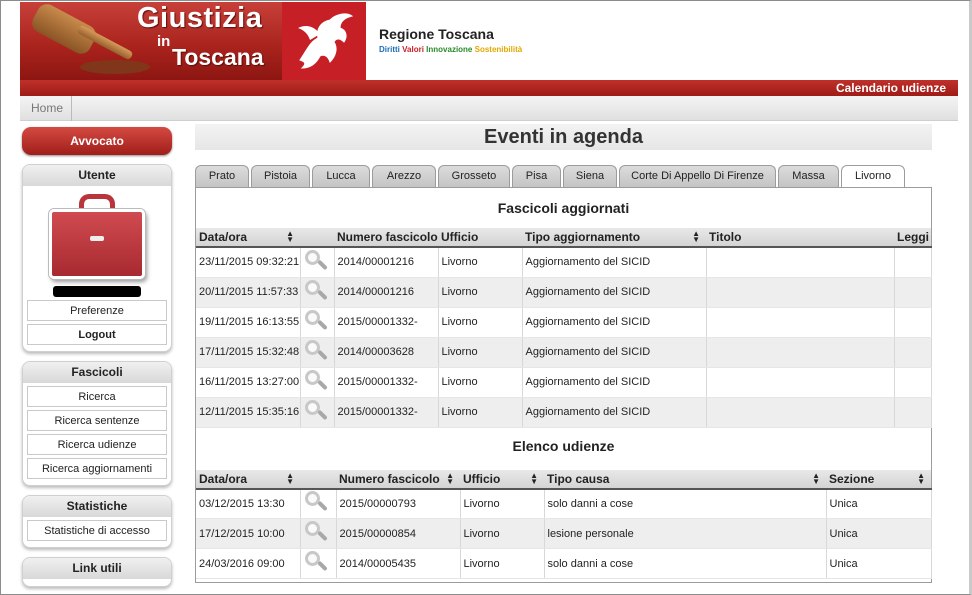 Image resolution: width=972 pixels, height=595 pixels. Describe the element at coordinates (280, 176) in the screenshot. I see `tab-pistoia: Pistoia` at that location.